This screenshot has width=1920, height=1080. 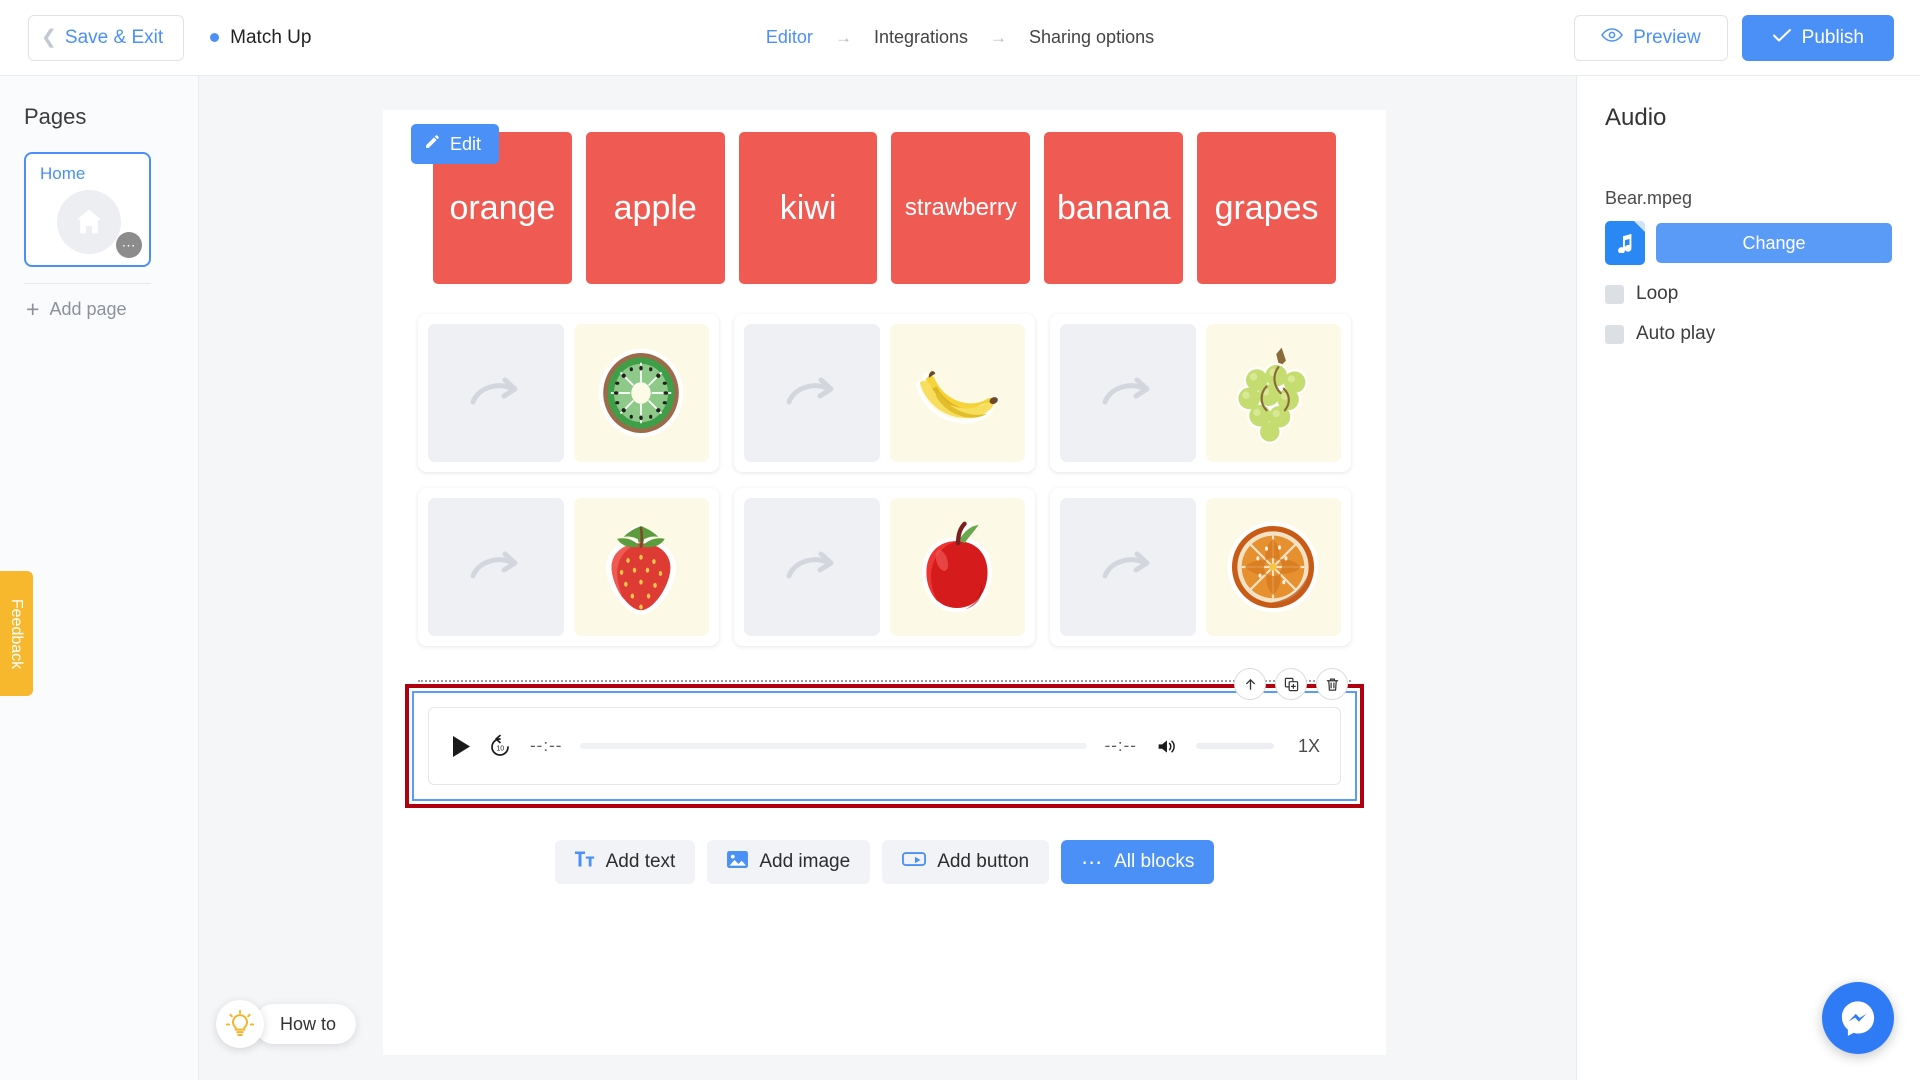 What do you see at coordinates (1114, 208) in the screenshot?
I see `word-card-banana: banana` at bounding box center [1114, 208].